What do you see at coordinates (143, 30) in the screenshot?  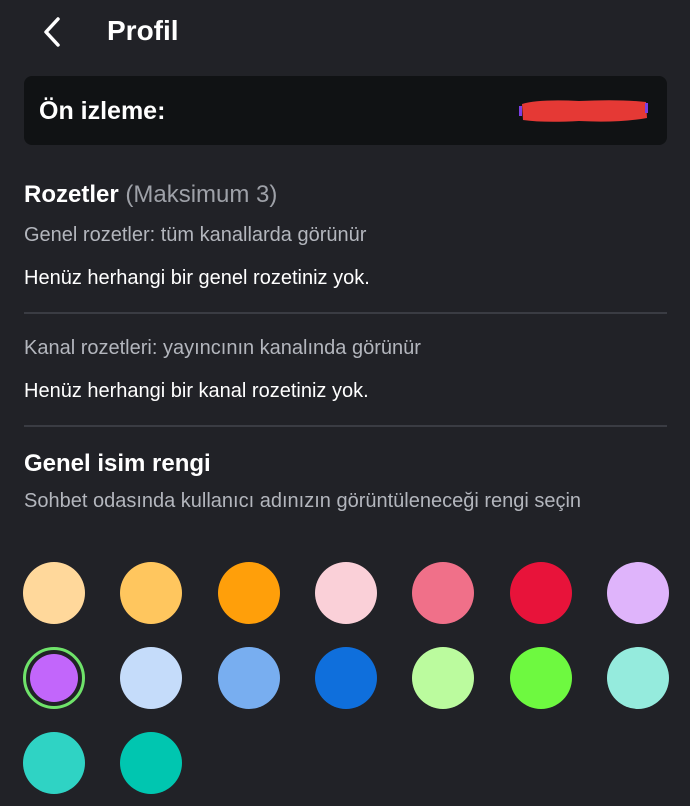 I see `page-title: Profil` at bounding box center [143, 30].